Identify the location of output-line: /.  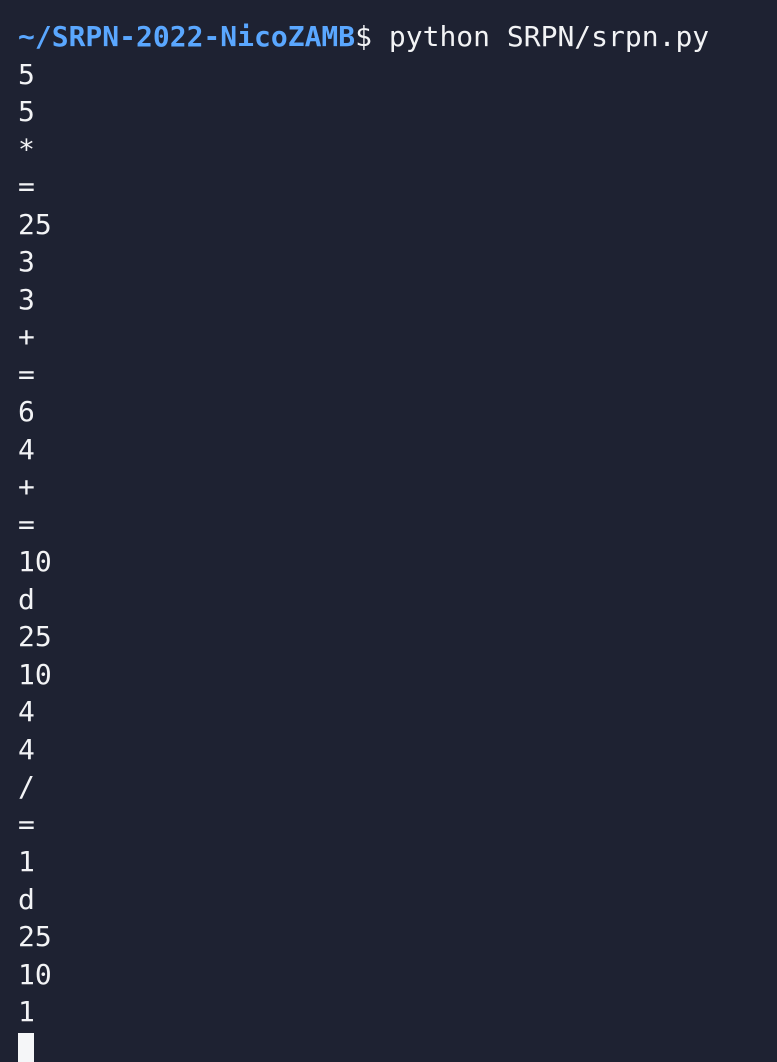
(26, 786).